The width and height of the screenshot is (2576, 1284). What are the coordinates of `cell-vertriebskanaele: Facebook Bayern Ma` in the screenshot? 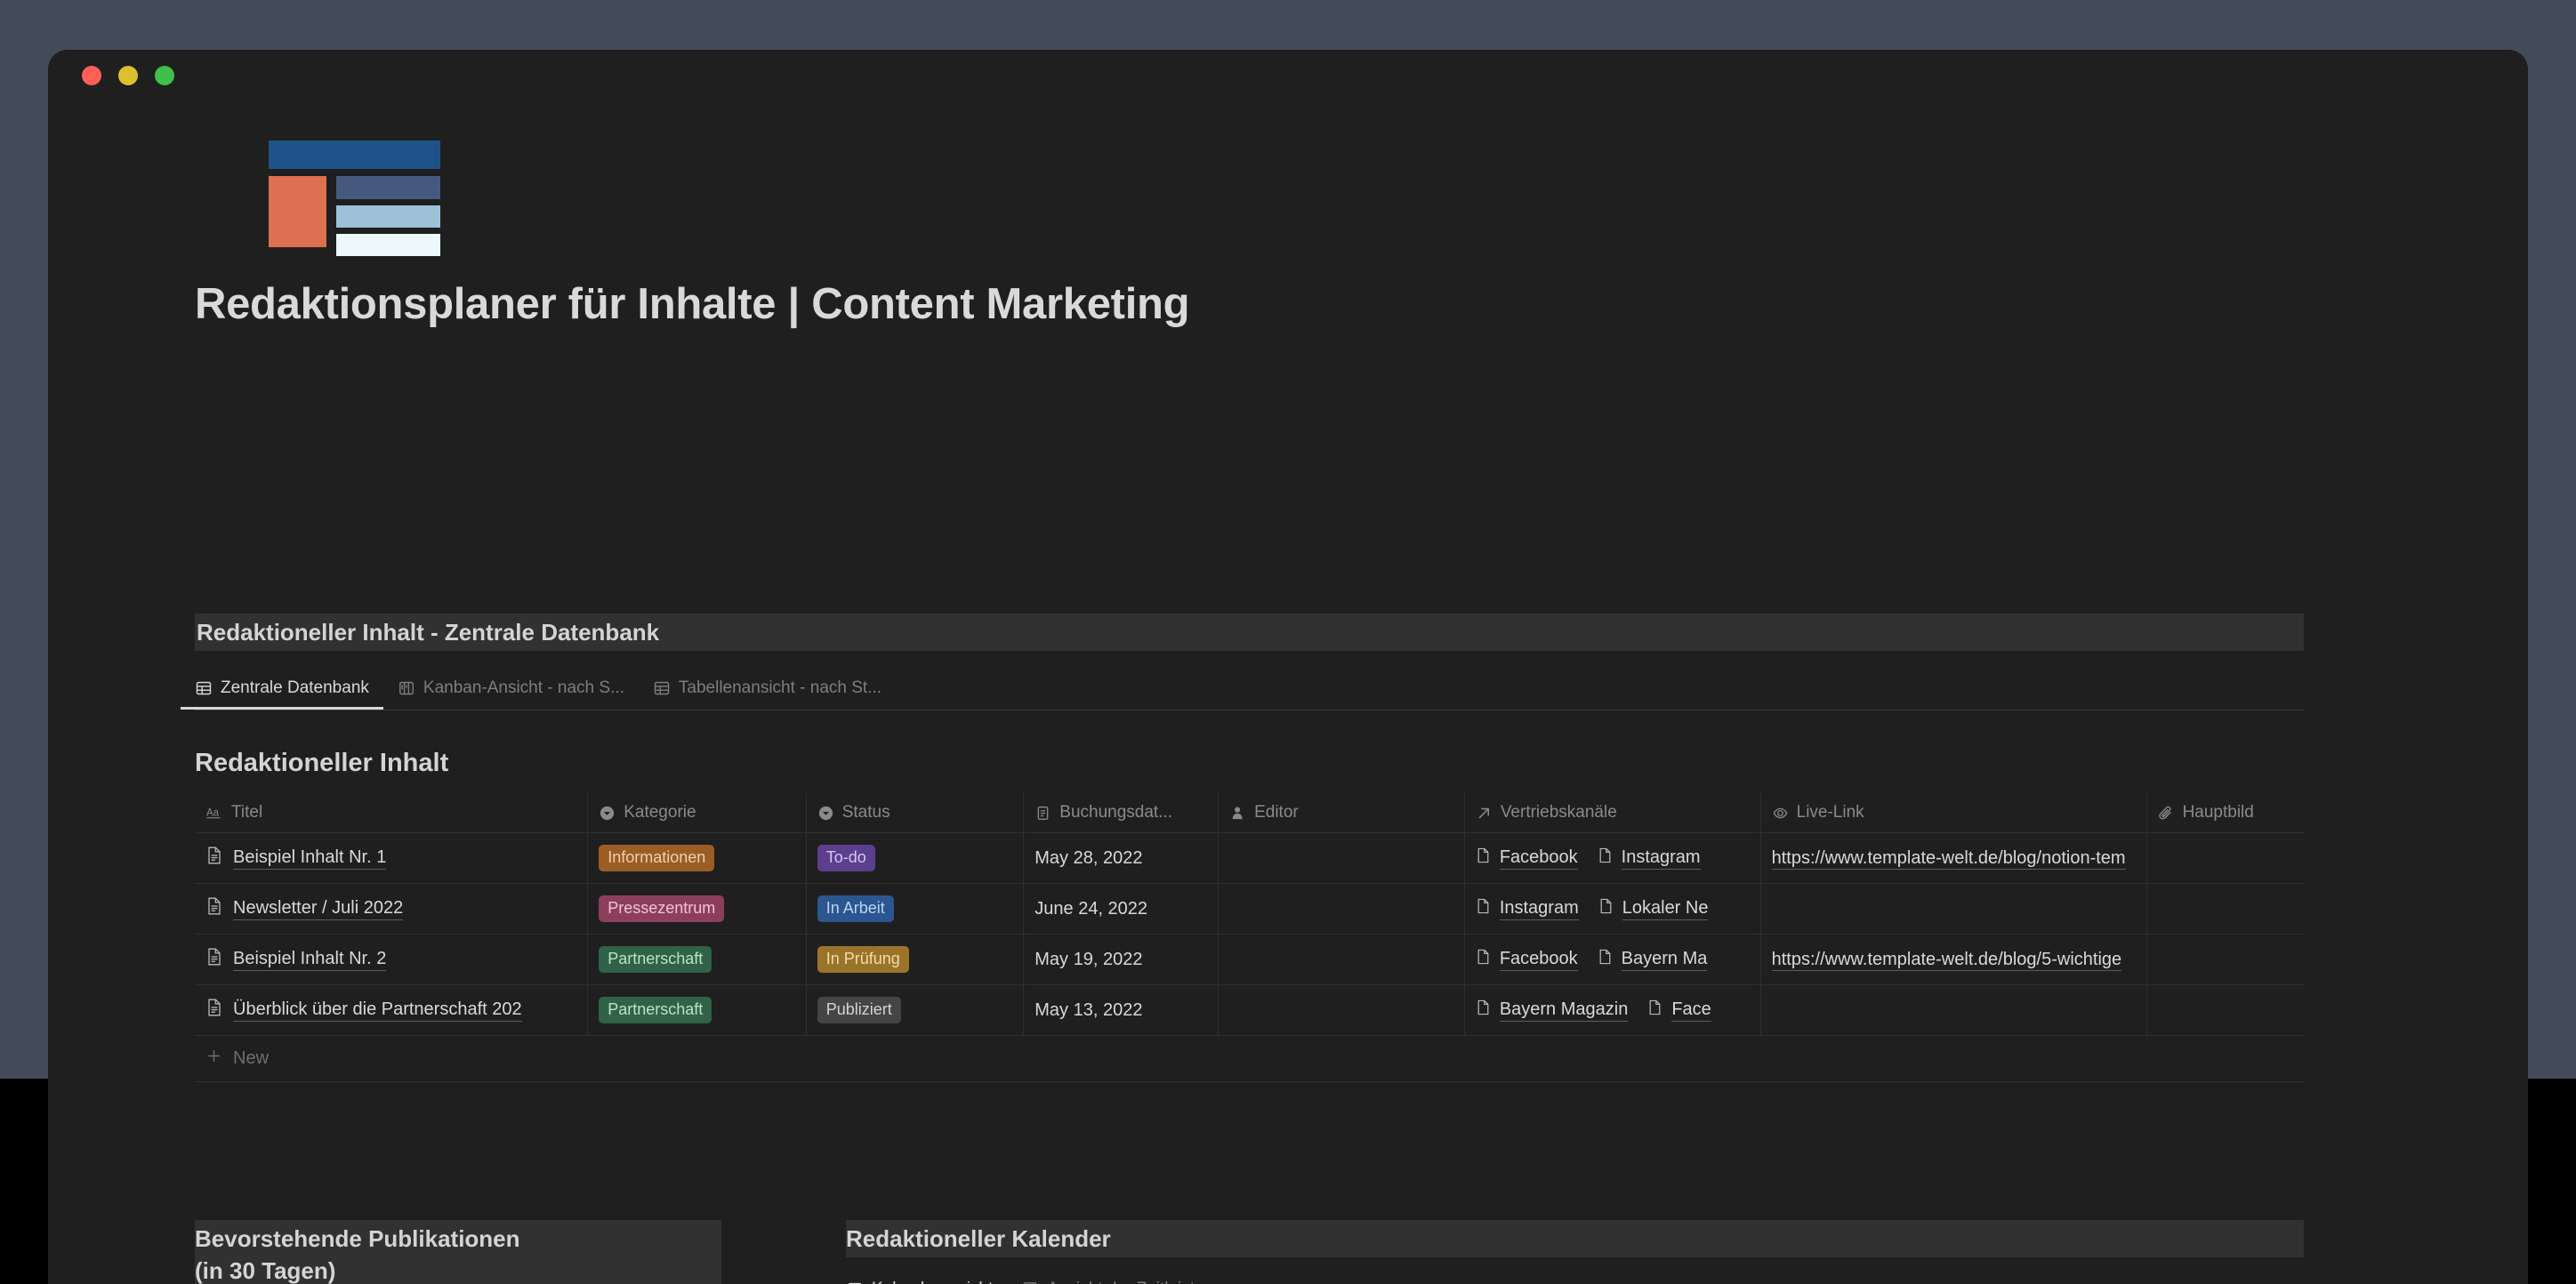 It's located at (1613, 959).